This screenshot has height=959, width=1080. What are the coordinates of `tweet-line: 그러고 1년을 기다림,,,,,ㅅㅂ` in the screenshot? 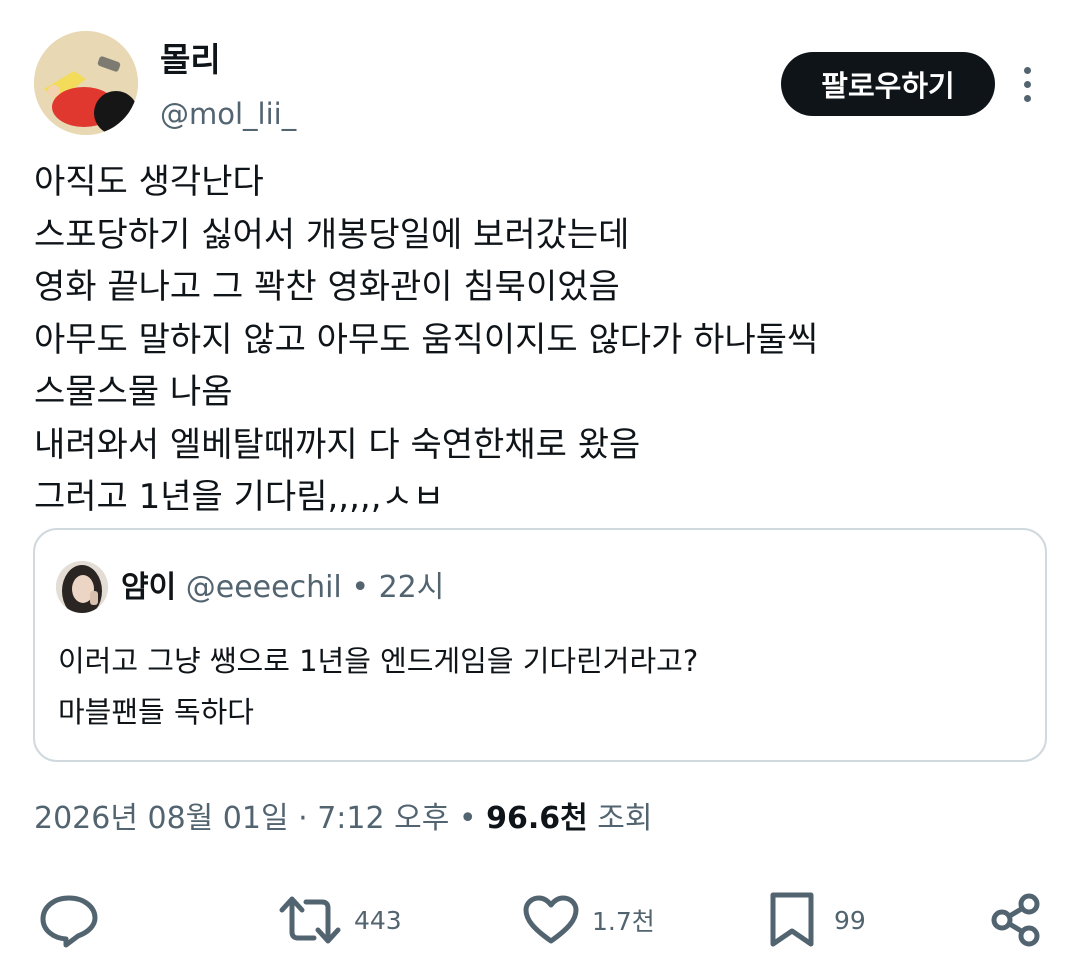 It's located at (239, 497).